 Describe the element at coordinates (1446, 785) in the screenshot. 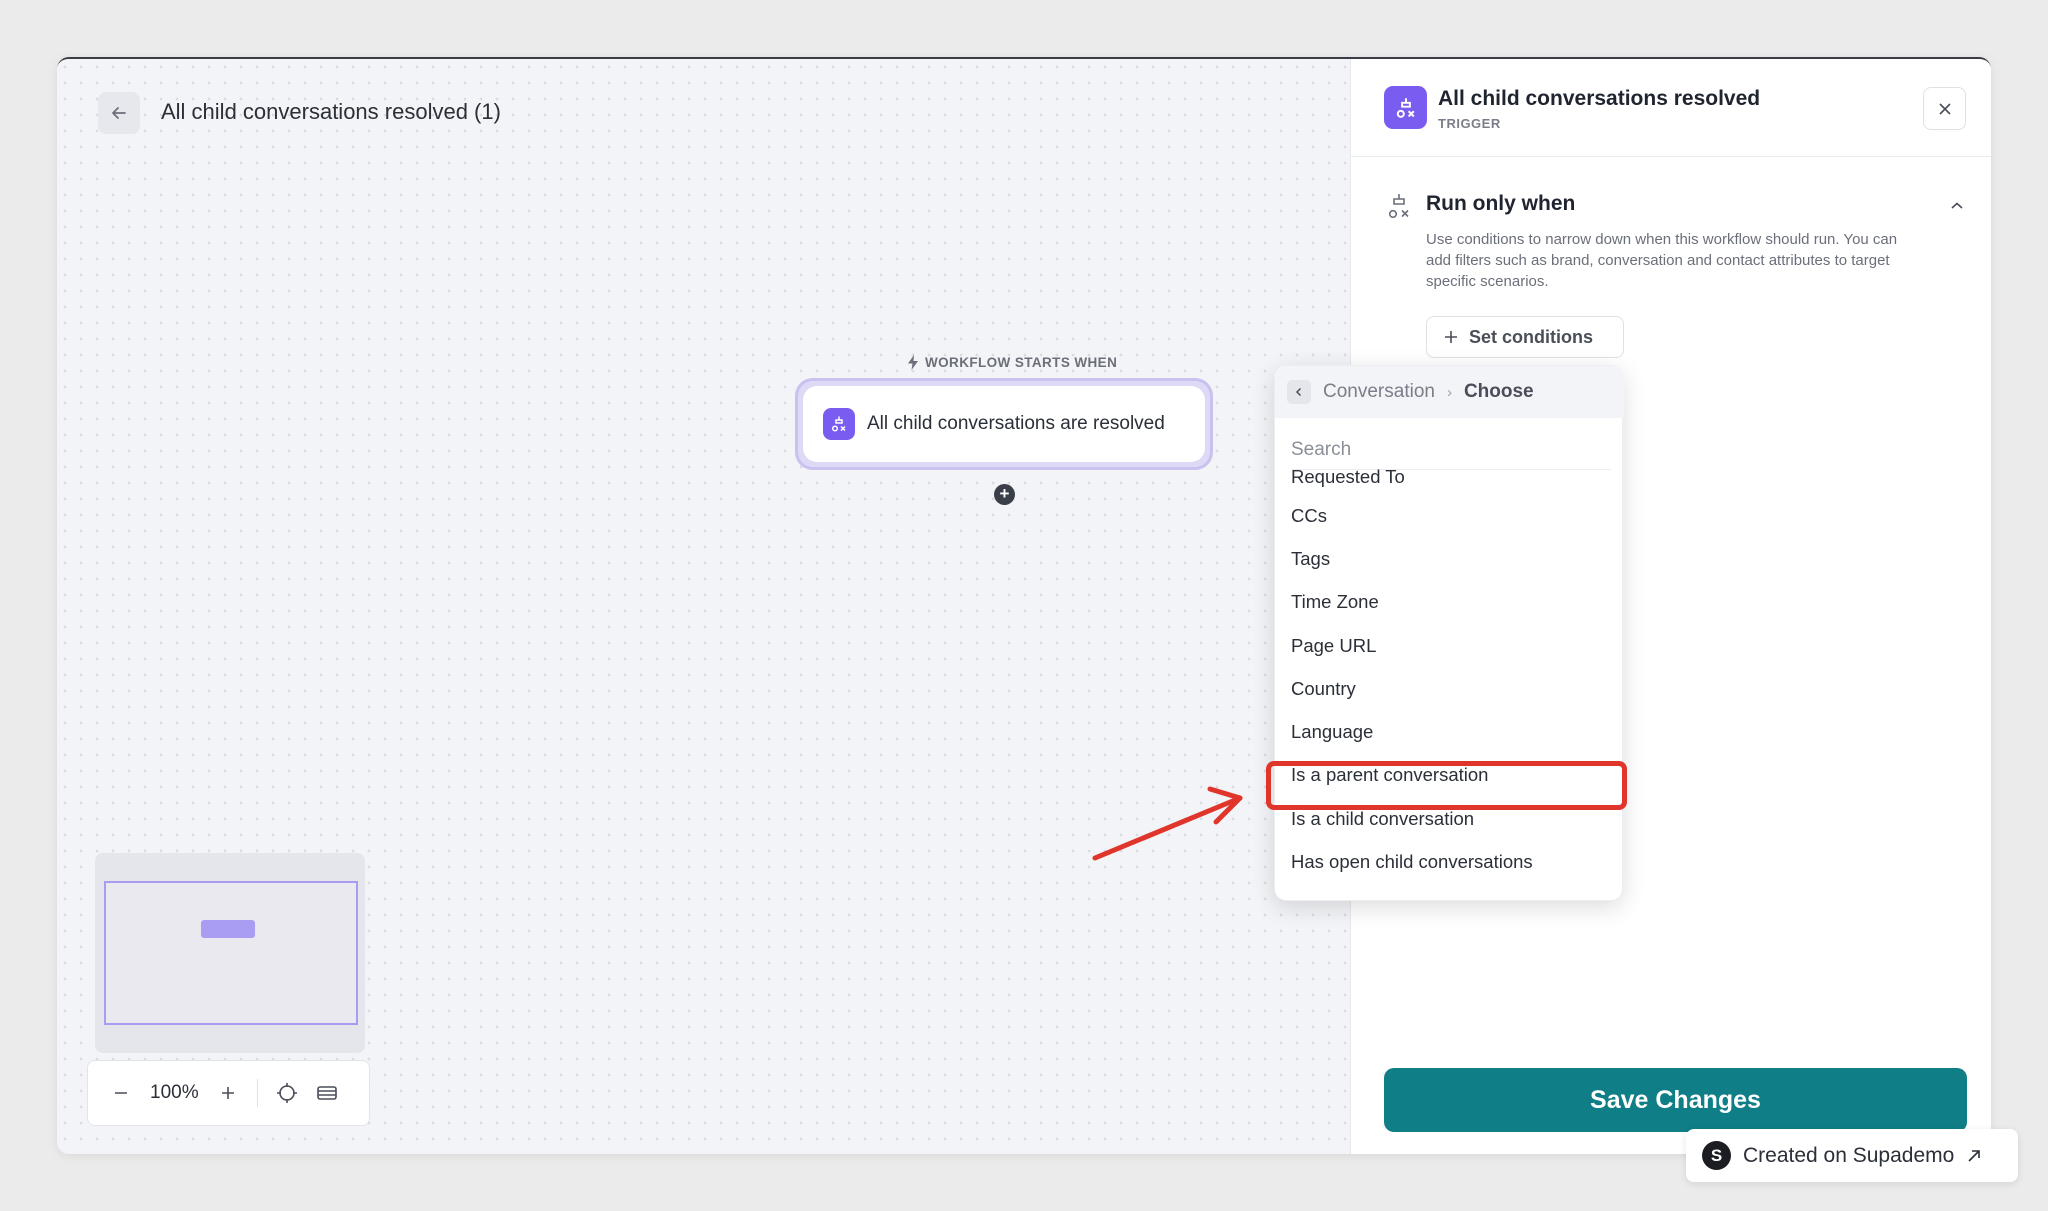

I see `highlight-box` at that location.